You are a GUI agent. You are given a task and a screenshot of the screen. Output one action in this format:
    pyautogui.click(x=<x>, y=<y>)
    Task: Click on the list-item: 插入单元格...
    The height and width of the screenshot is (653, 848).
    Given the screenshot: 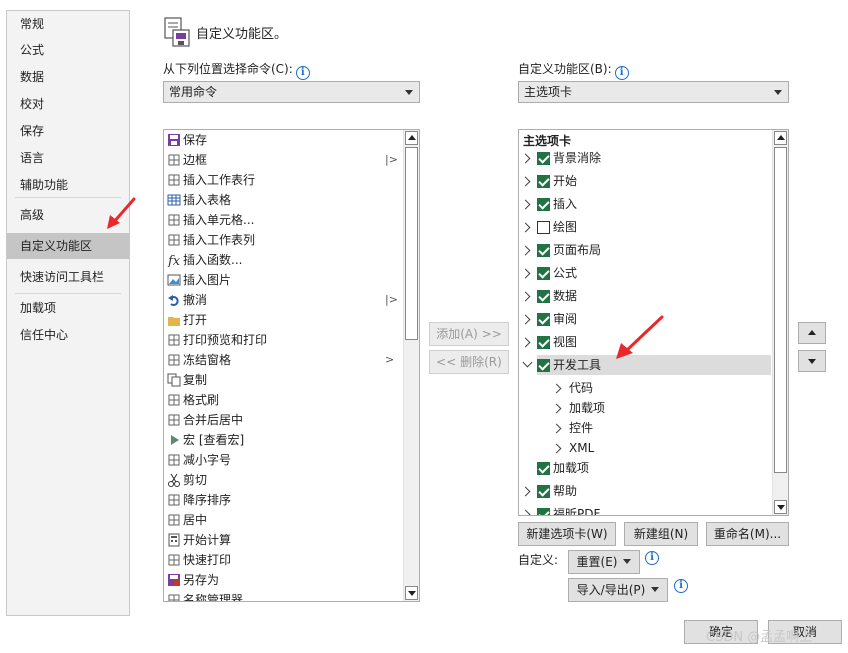 What is the action you would take?
    pyautogui.click(x=284, y=220)
    